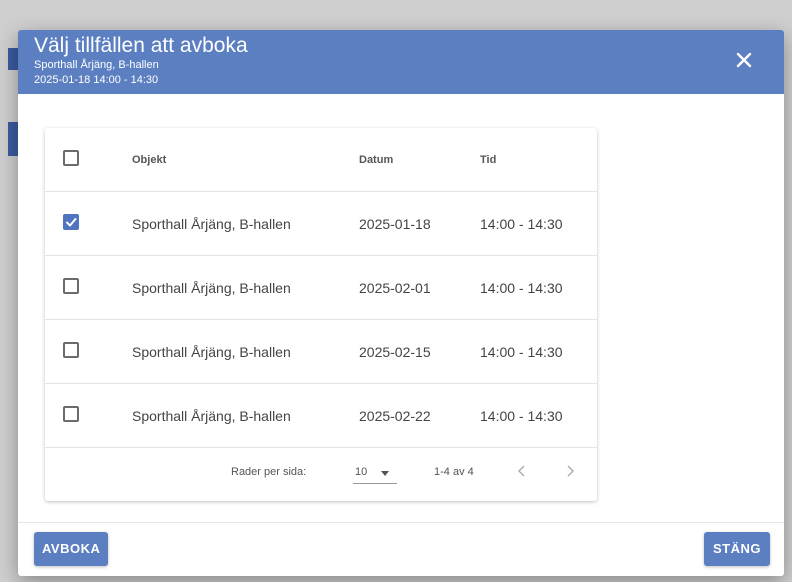 The width and height of the screenshot is (792, 582). Describe the element at coordinates (522, 471) in the screenshot. I see `chevron-left-icon` at that location.